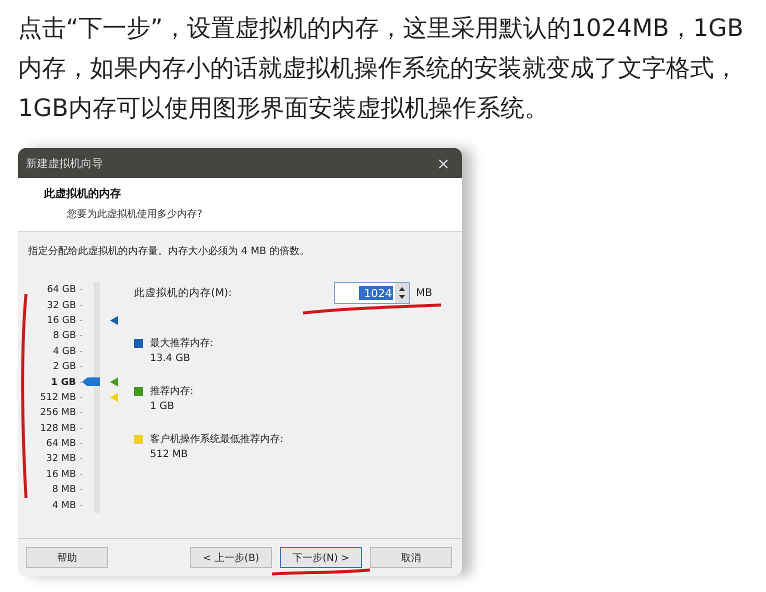  I want to click on scale-label: 64 GB, so click(61, 290).